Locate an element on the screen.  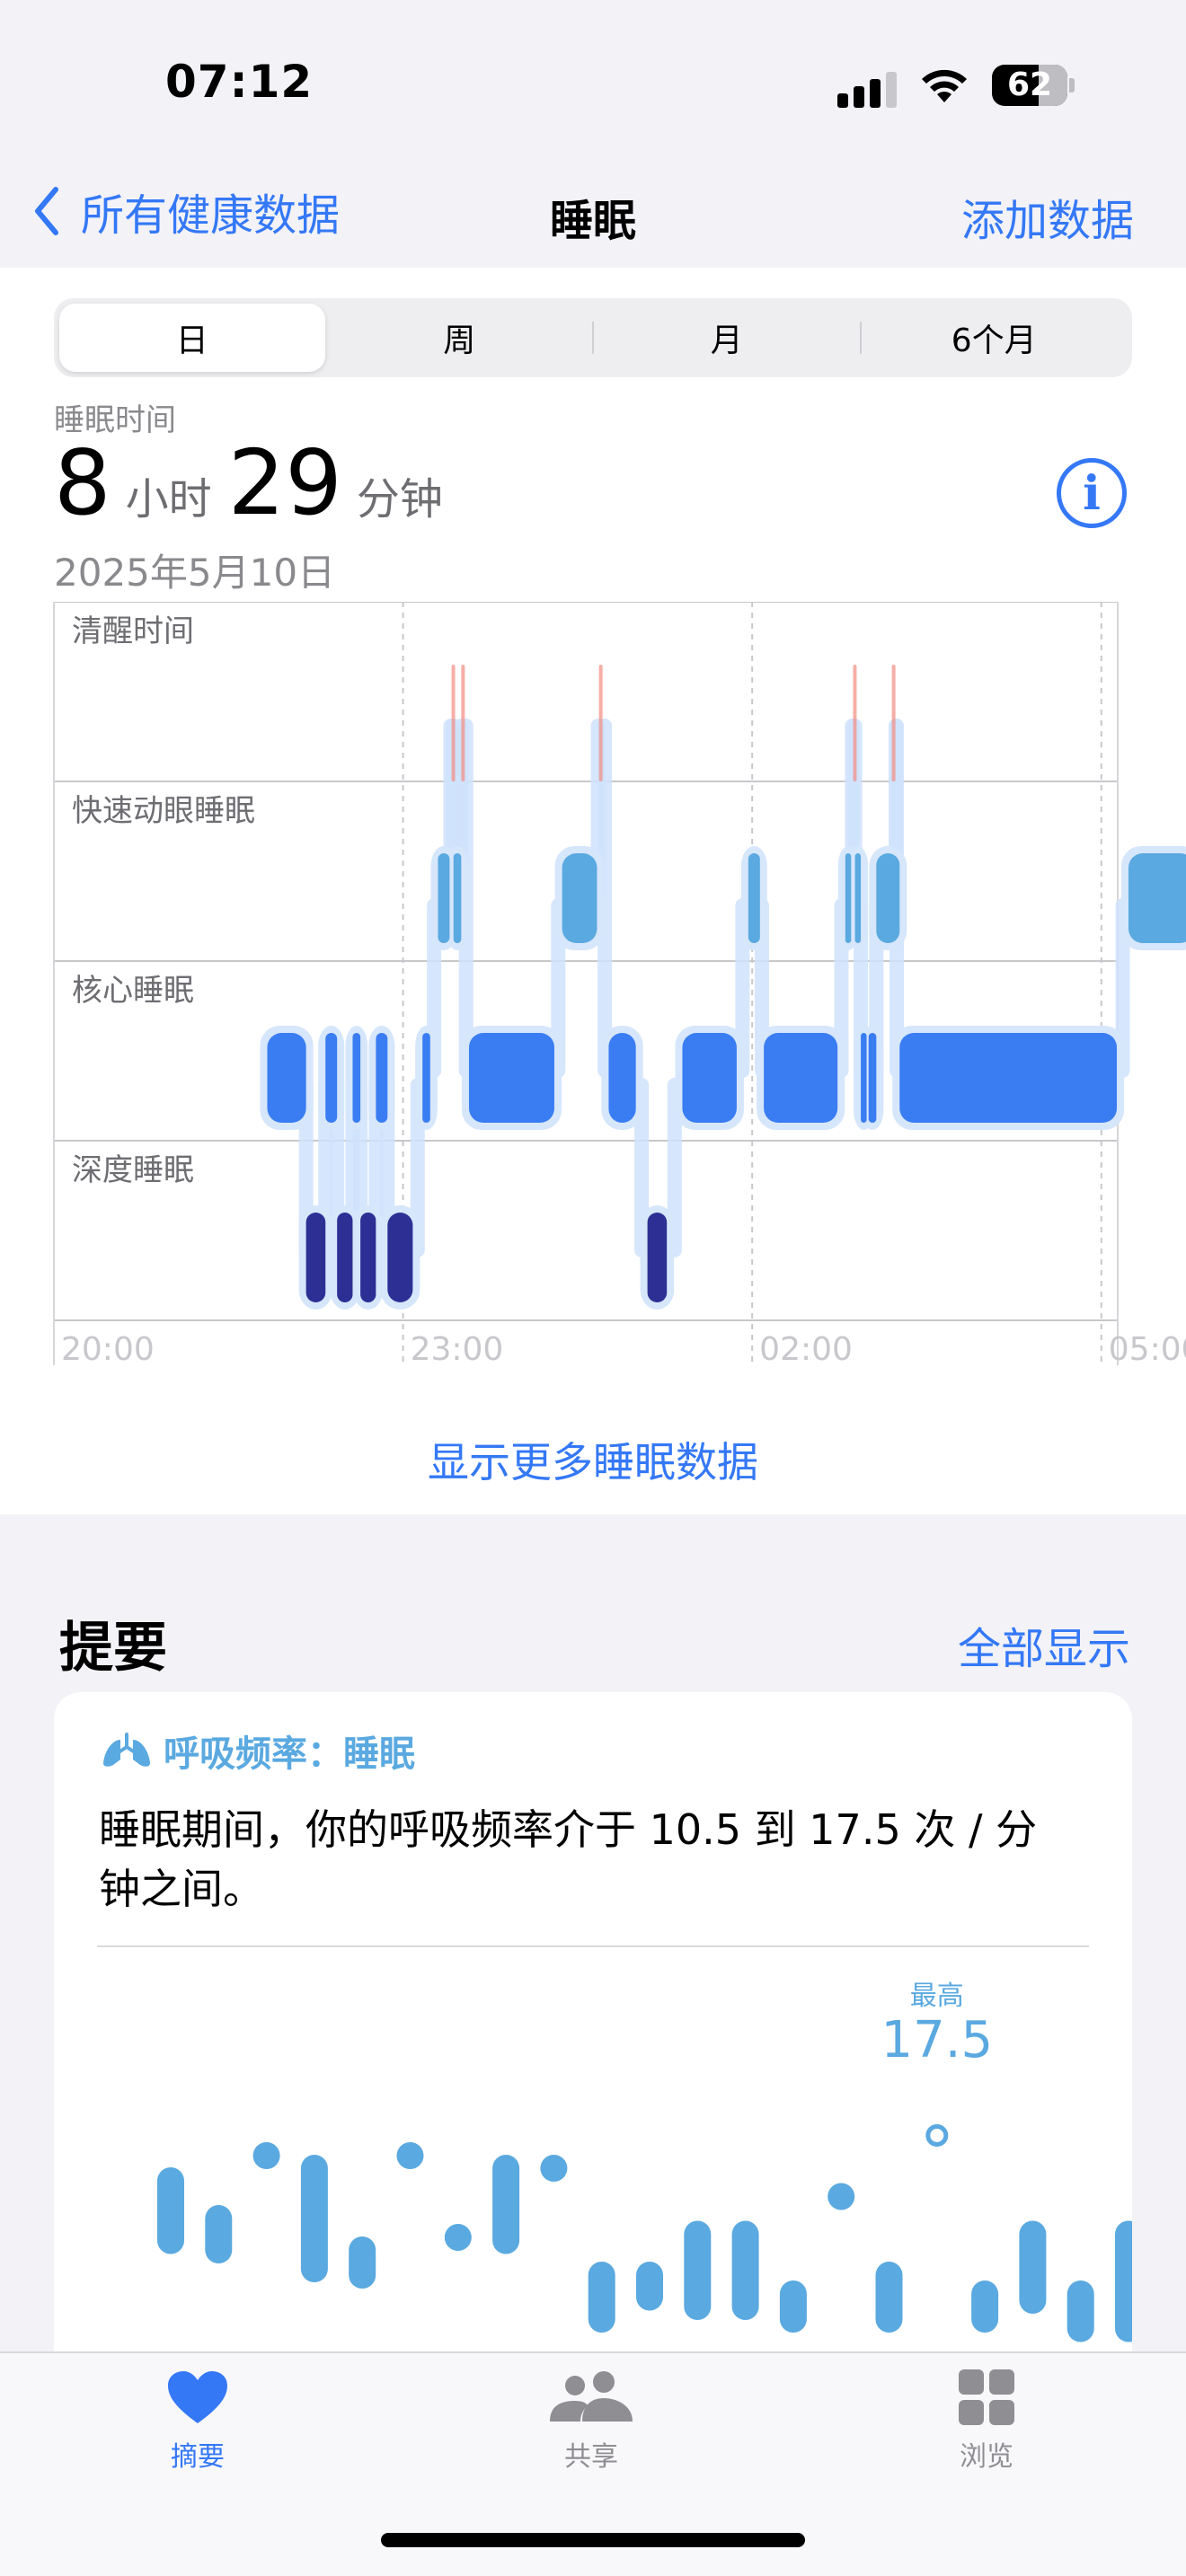
period-segmented-control: 日 周 月 6个月 is located at coordinates (593, 337).